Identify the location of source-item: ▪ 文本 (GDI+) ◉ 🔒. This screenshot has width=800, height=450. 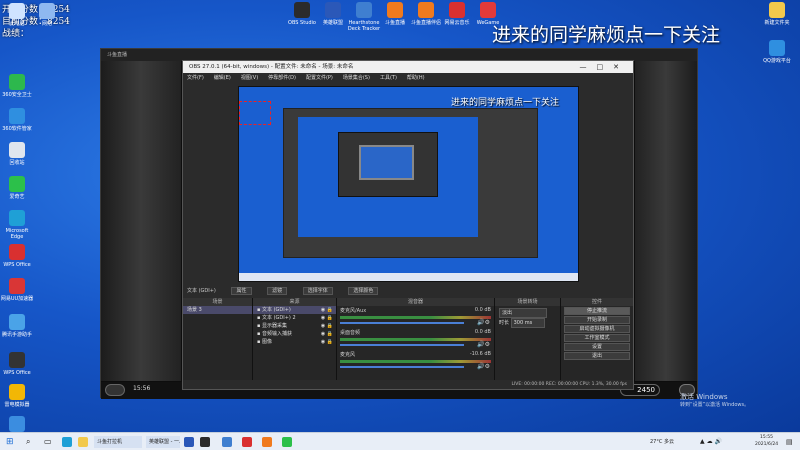
(294, 310).